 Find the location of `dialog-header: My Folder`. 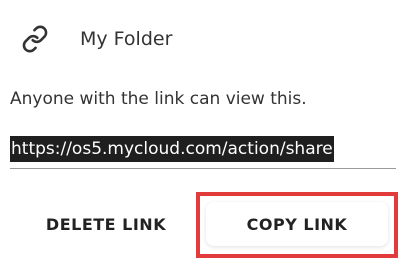

dialog-header: My Folder is located at coordinates (204, 40).